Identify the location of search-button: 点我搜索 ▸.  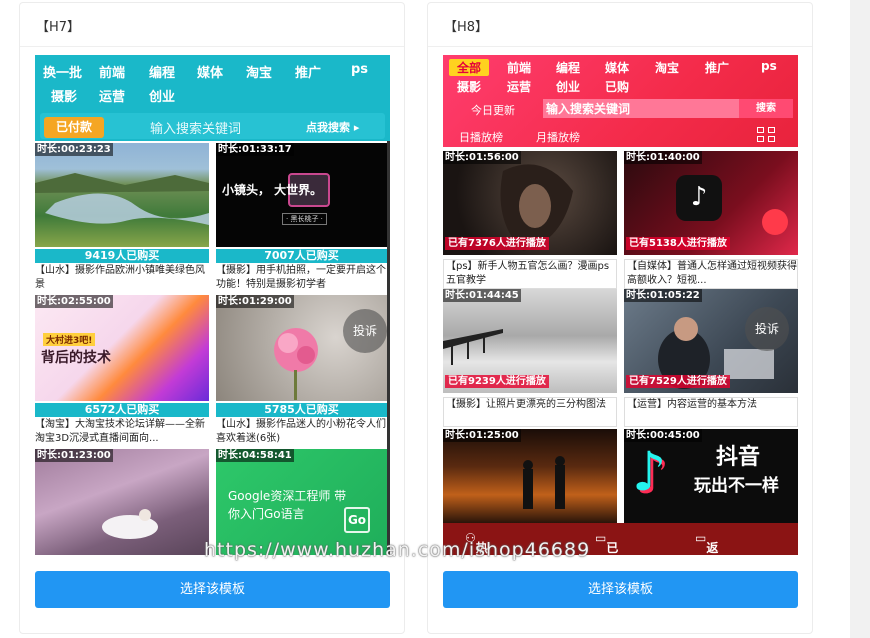
(332, 127).